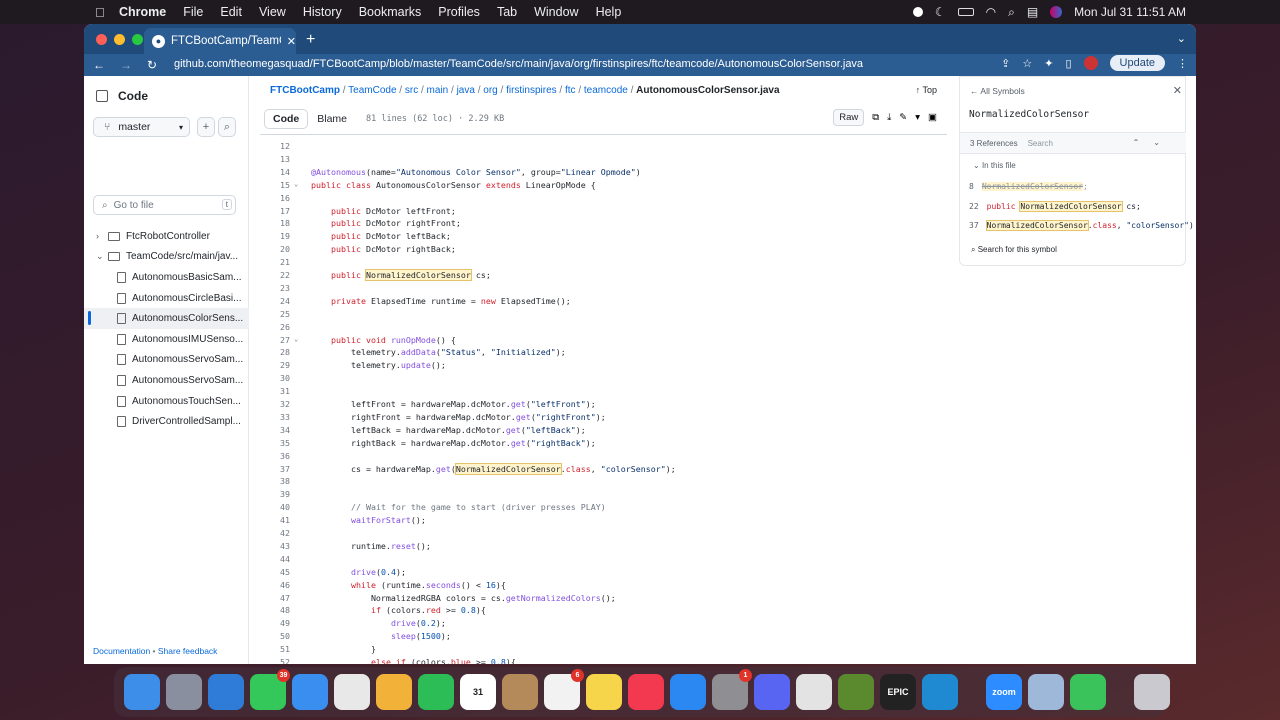 The image size is (1280, 720). Describe the element at coordinates (1090, 63) in the screenshot. I see `profile-avatar` at that location.